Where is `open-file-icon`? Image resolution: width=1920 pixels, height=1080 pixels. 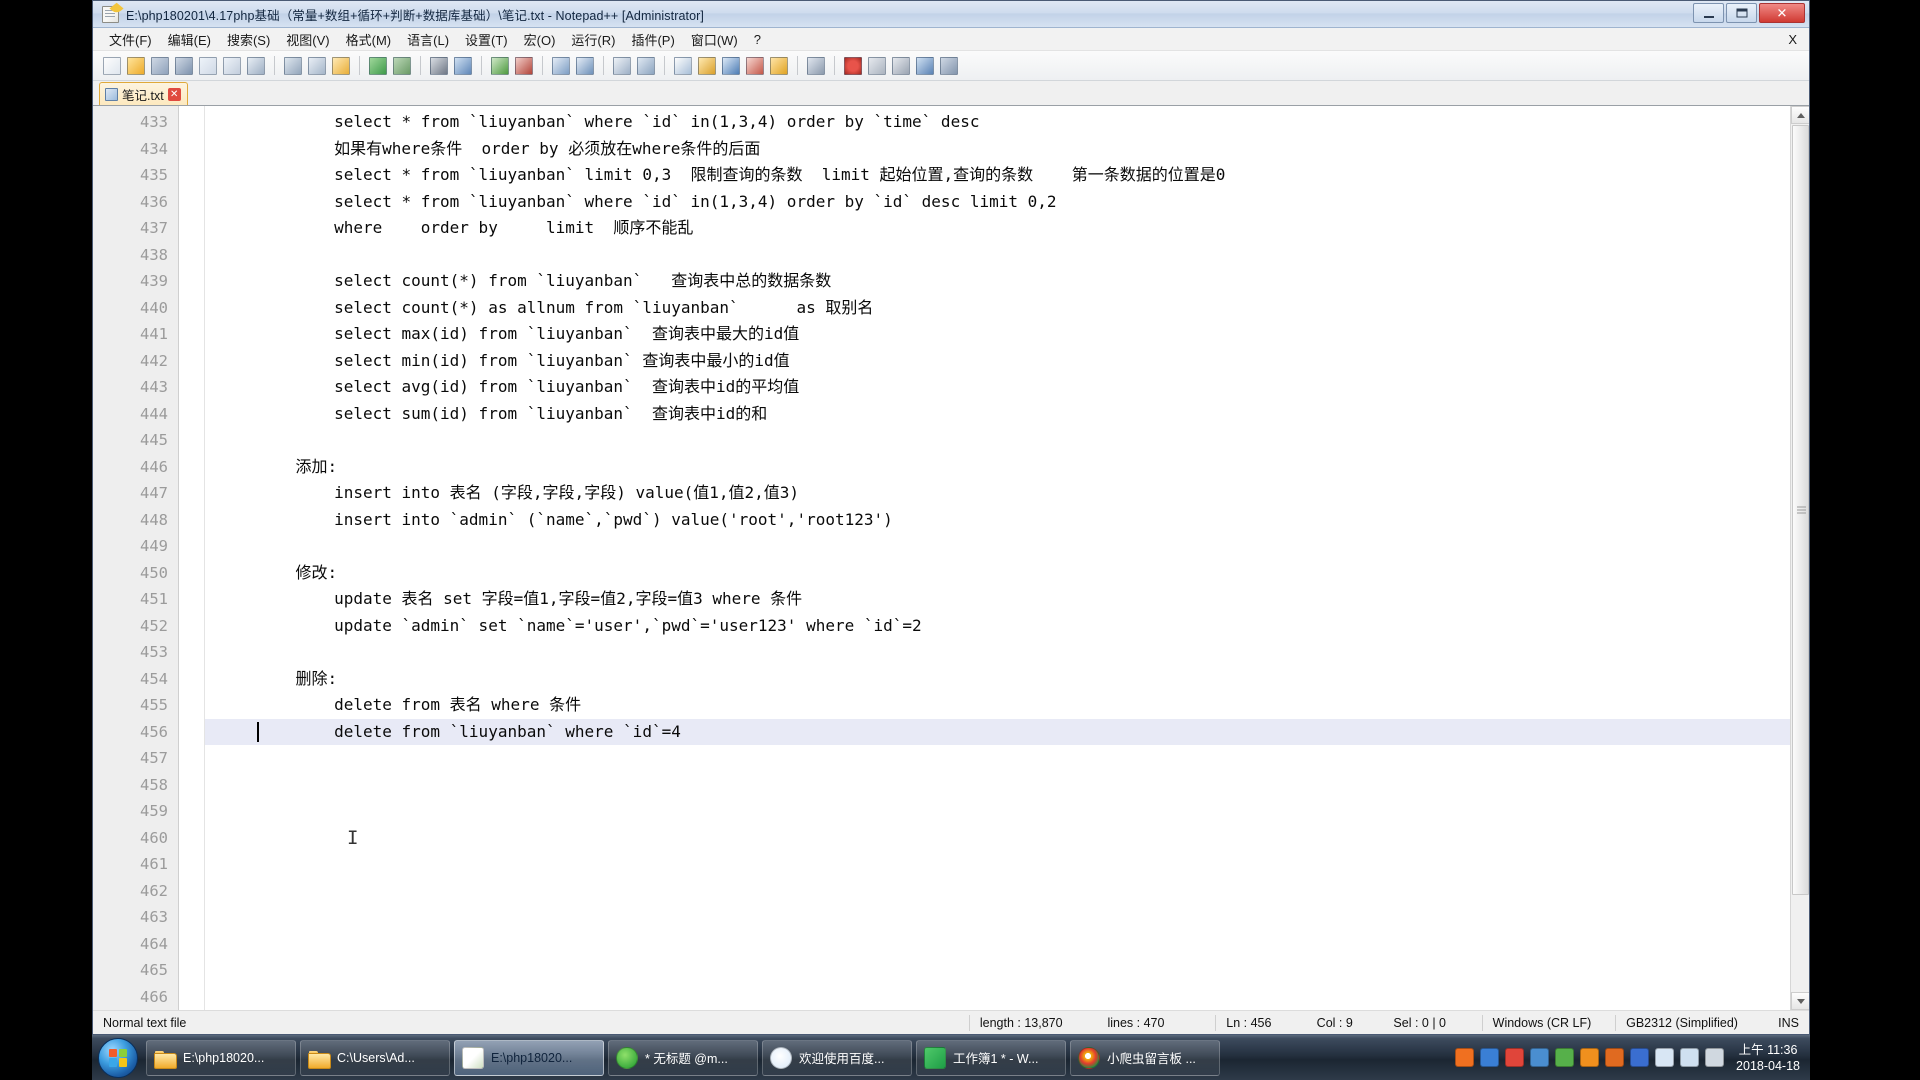 open-file-icon is located at coordinates (136, 66).